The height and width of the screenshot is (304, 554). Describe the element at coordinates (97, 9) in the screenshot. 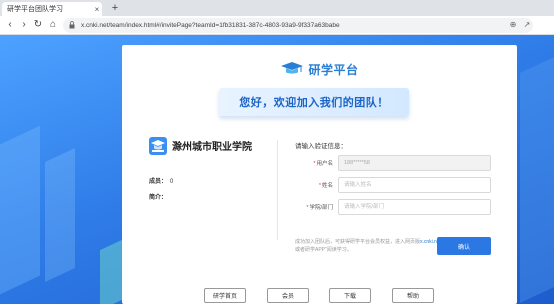

I see `close-icon: ×` at that location.